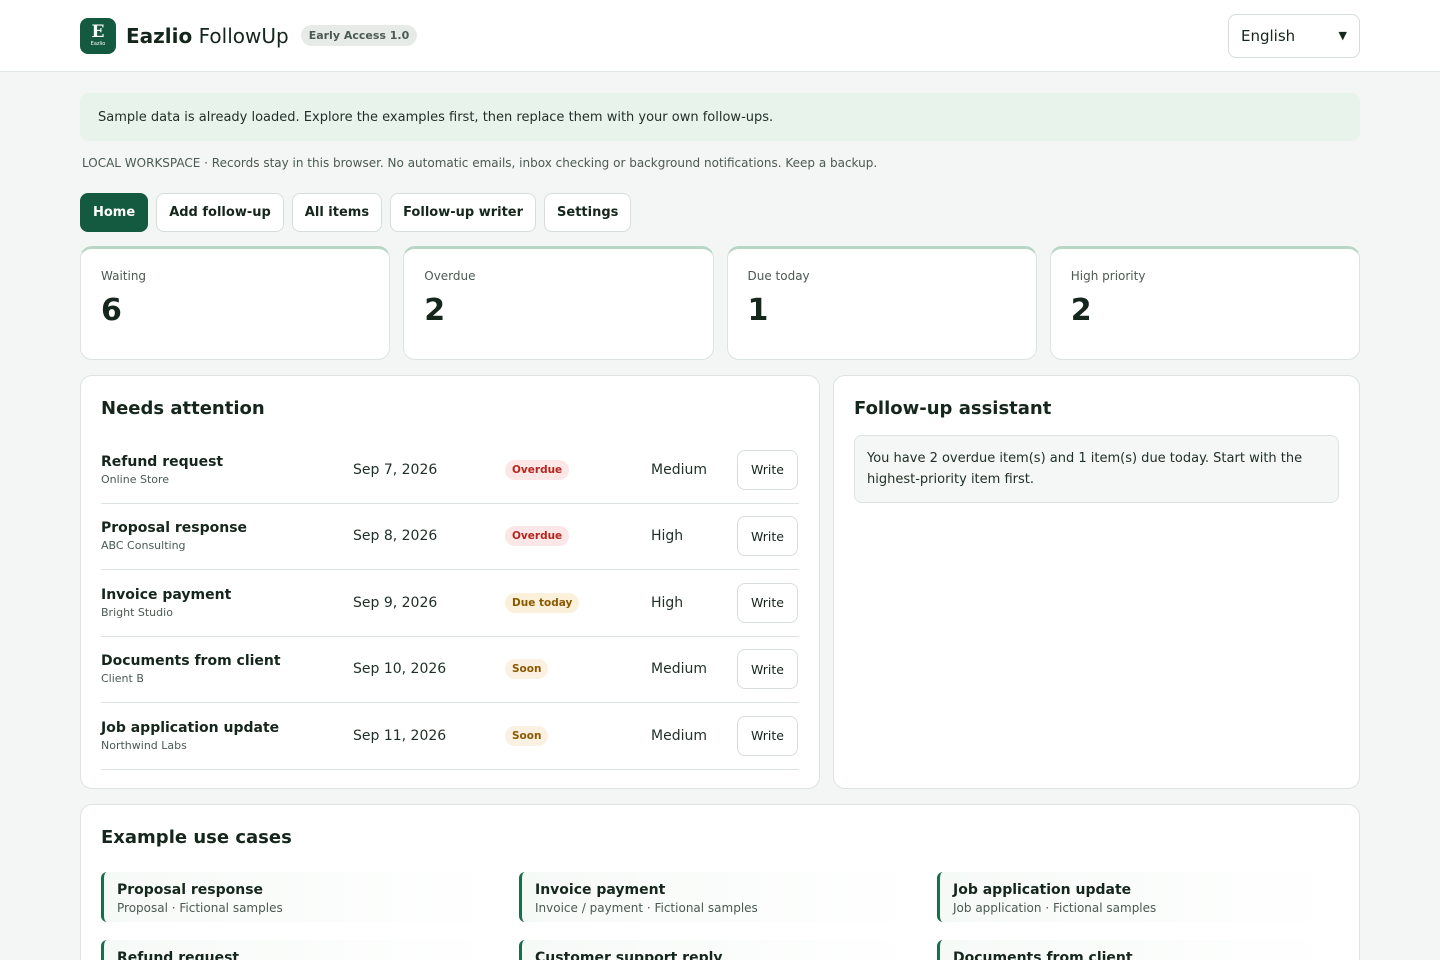 The height and width of the screenshot is (960, 1440). What do you see at coordinates (190, 727) in the screenshot?
I see `item-title: Job application update` at bounding box center [190, 727].